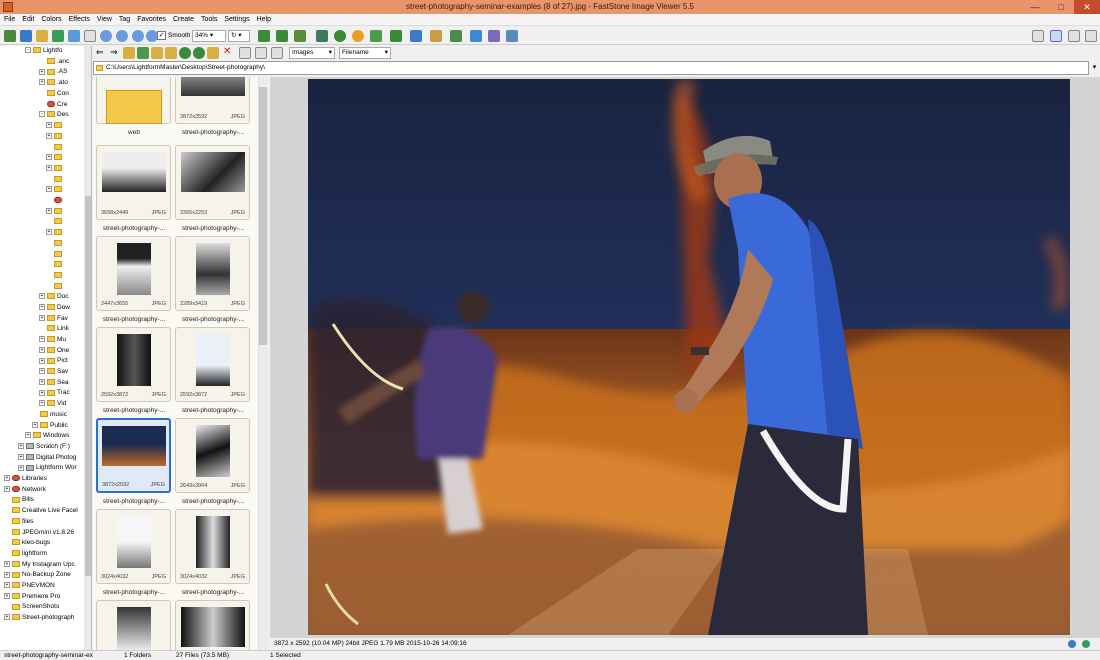 Image resolution: width=1100 pixels, height=660 pixels. I want to click on tree-item: + Windows, so click(47, 436).